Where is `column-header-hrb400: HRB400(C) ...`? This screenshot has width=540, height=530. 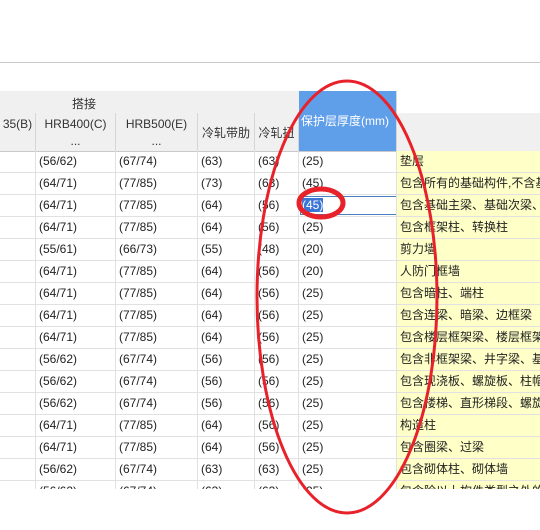 column-header-hrb400: HRB400(C) ... is located at coordinates (76, 132).